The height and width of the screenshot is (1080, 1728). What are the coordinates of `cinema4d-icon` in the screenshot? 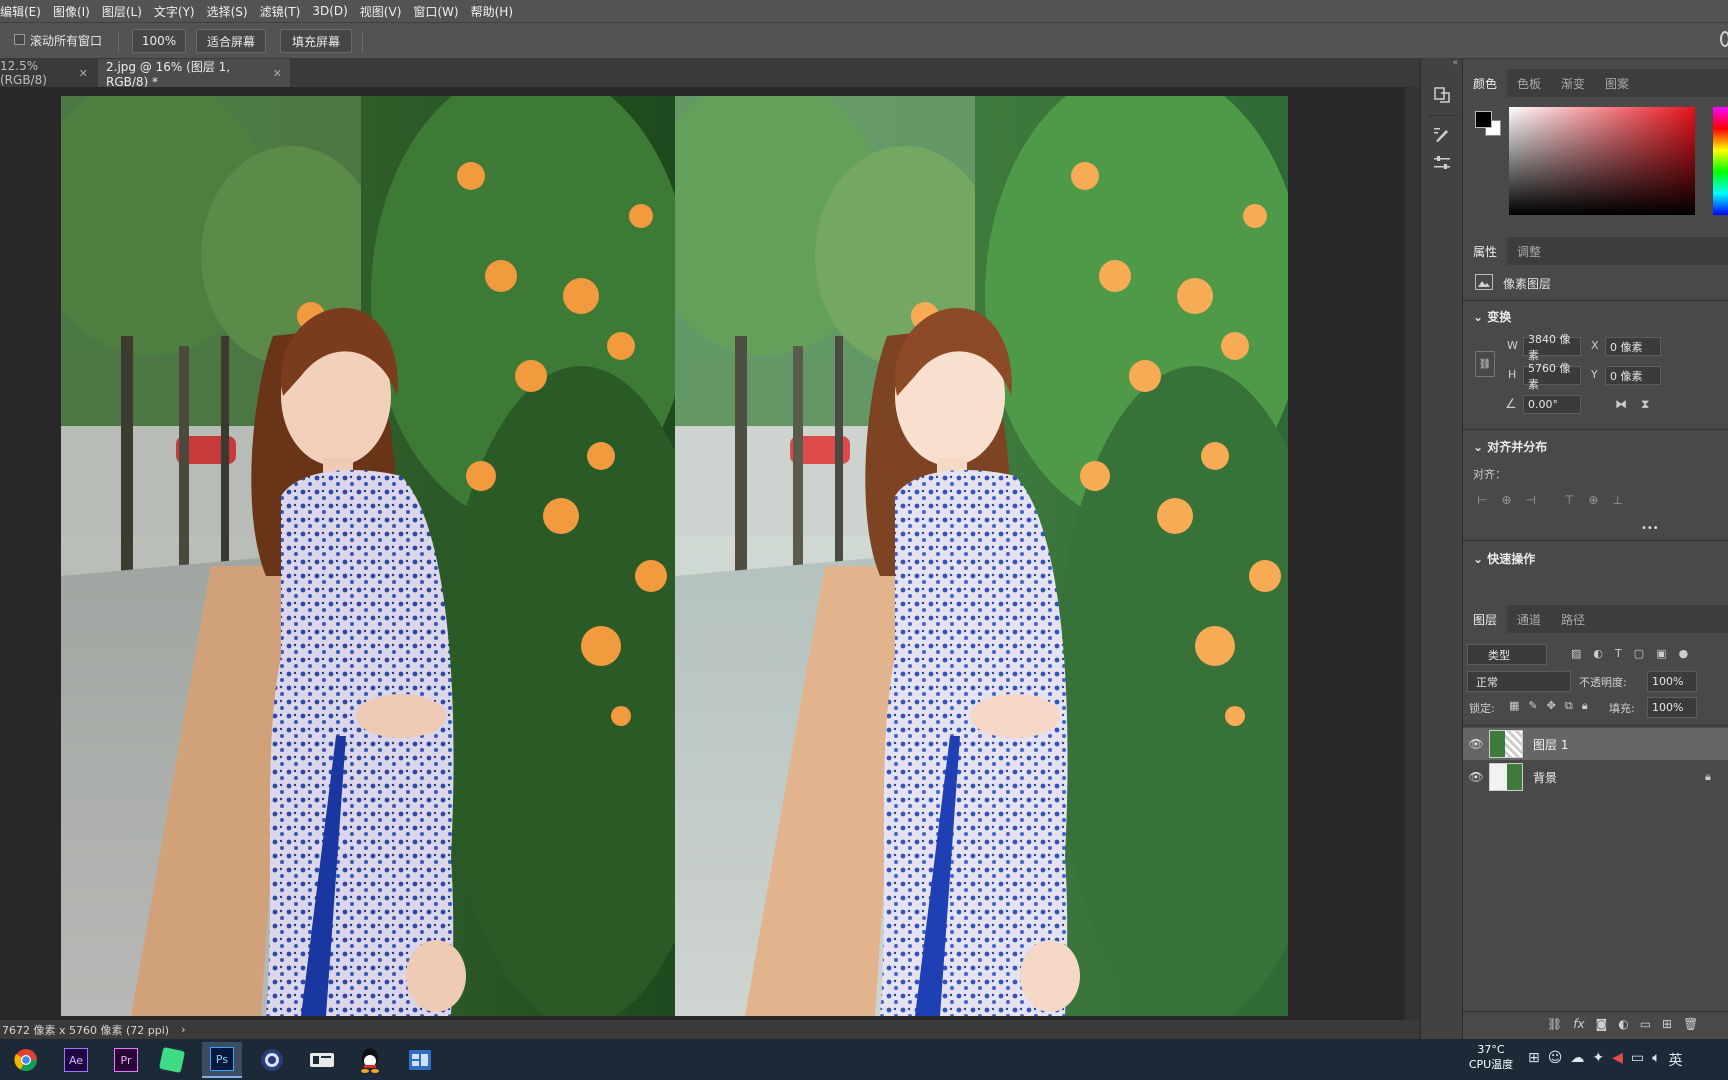 It's located at (272, 1060).